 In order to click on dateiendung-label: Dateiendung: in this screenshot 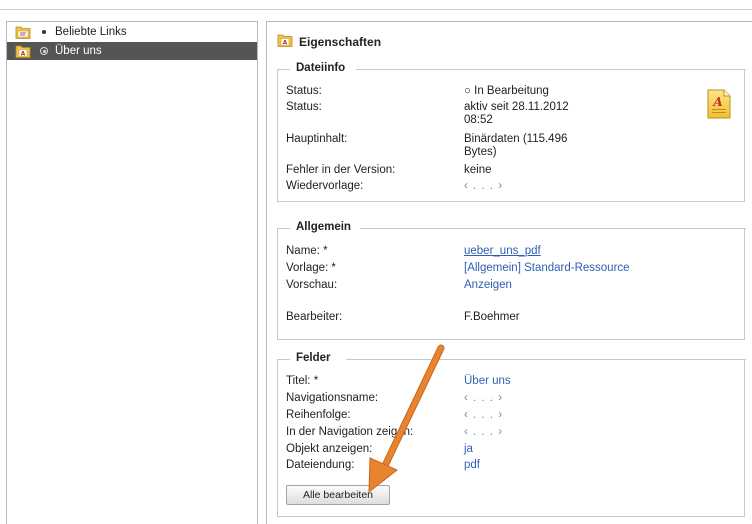, I will do `click(320, 465)`.